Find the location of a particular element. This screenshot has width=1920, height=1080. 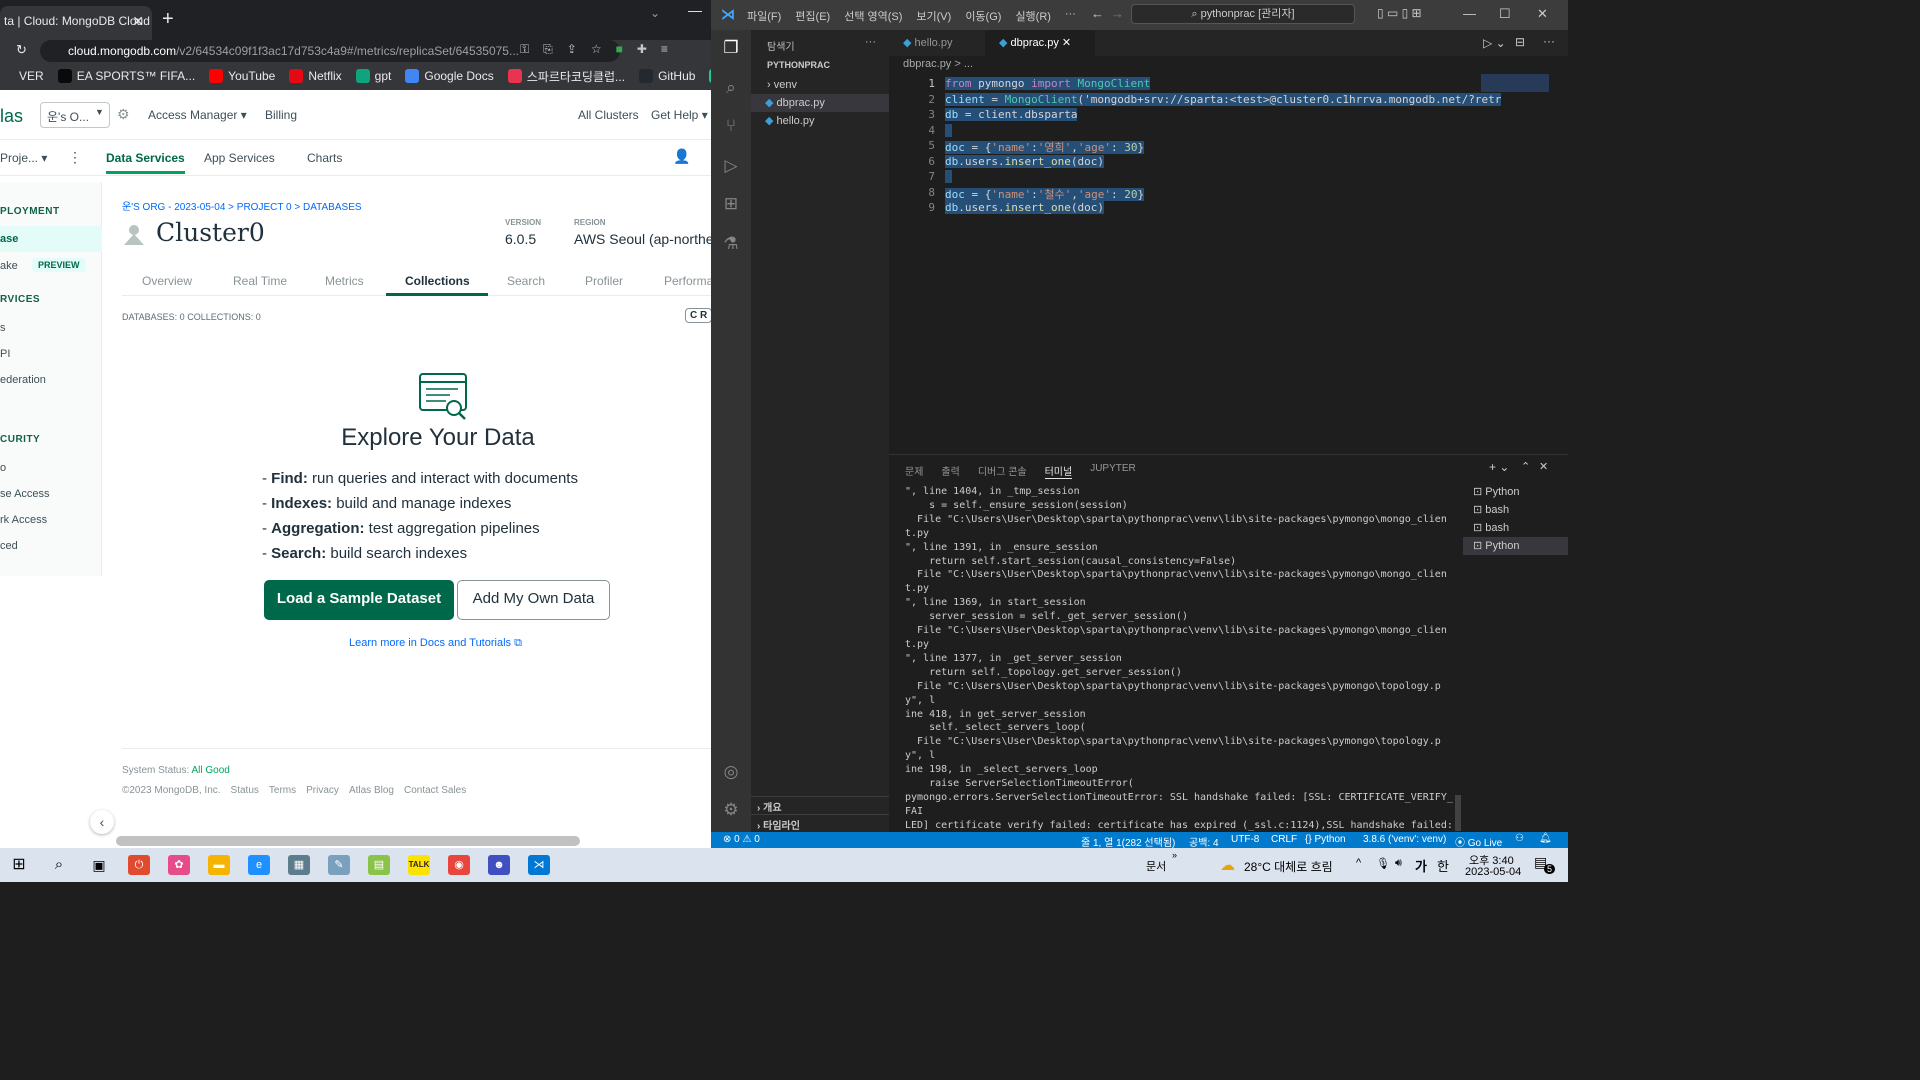

bookmark-item: Netflix is located at coordinates (315, 76).